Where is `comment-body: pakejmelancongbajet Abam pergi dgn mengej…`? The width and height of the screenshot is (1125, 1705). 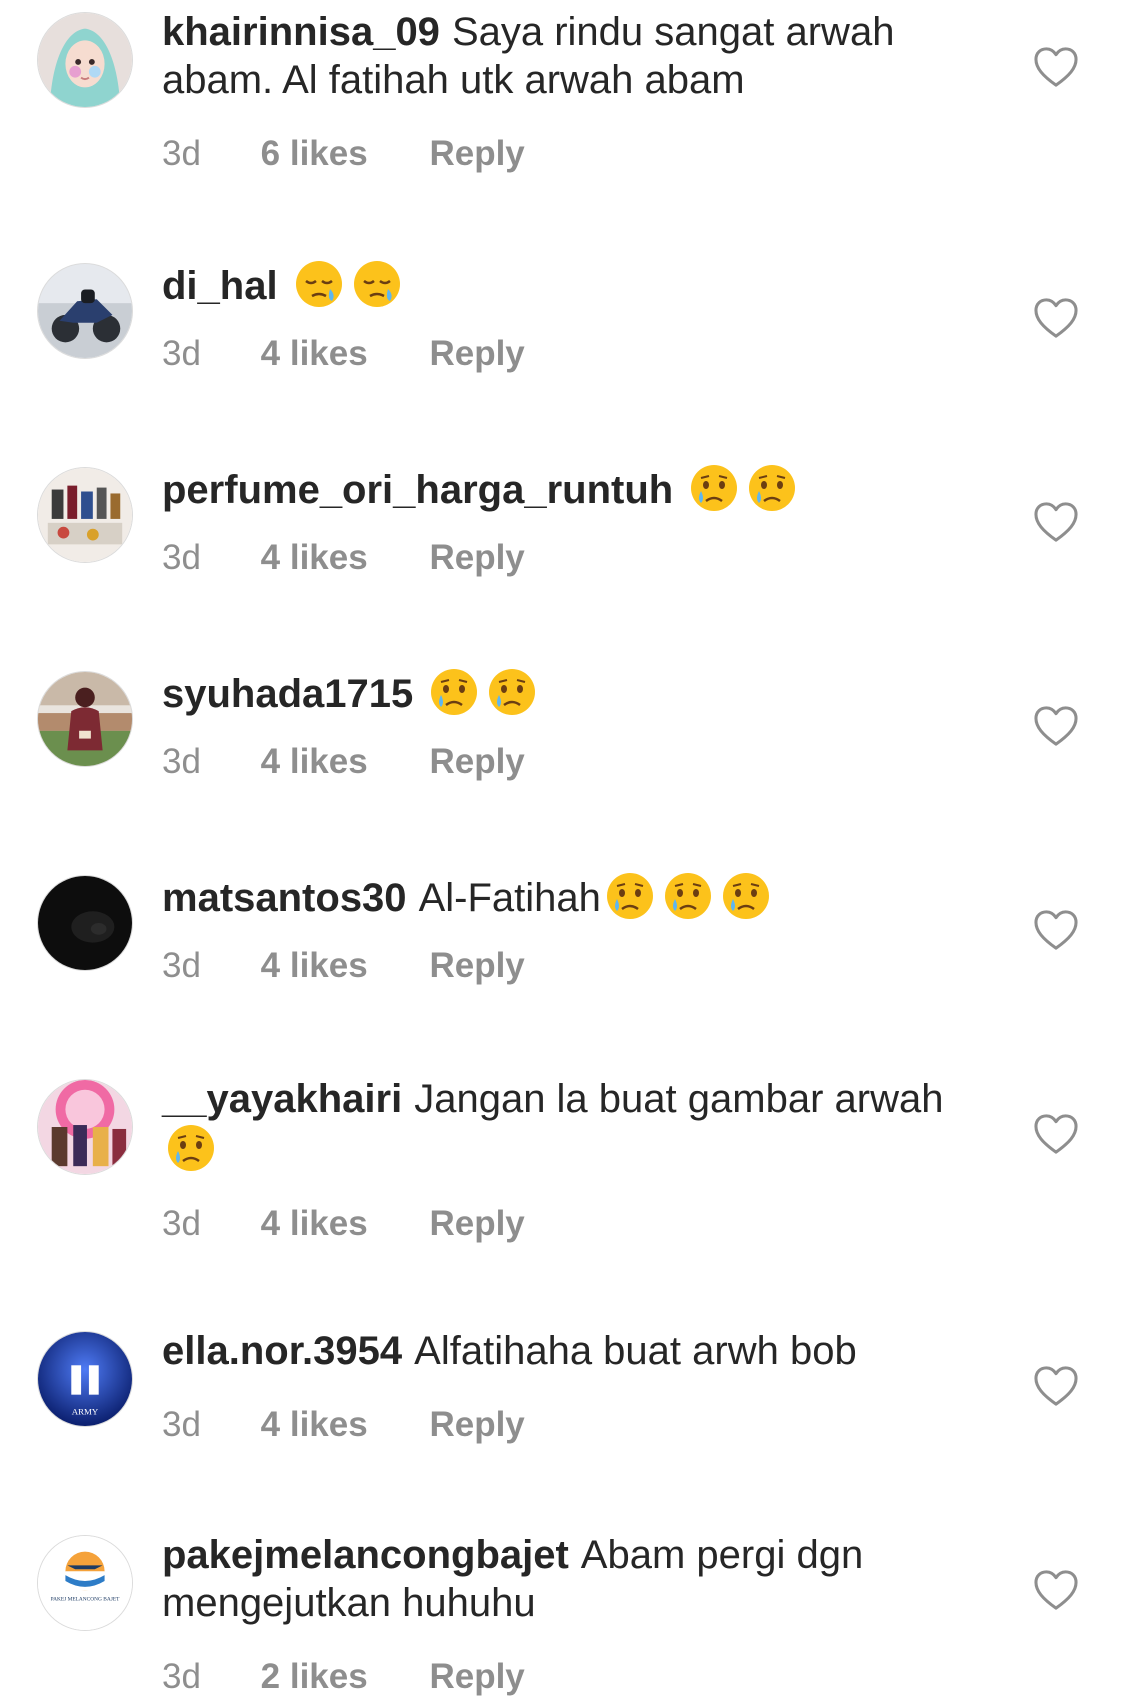
comment-body: pakejmelancongbajet Abam pergi dgn mengej… is located at coordinates (572, 1614).